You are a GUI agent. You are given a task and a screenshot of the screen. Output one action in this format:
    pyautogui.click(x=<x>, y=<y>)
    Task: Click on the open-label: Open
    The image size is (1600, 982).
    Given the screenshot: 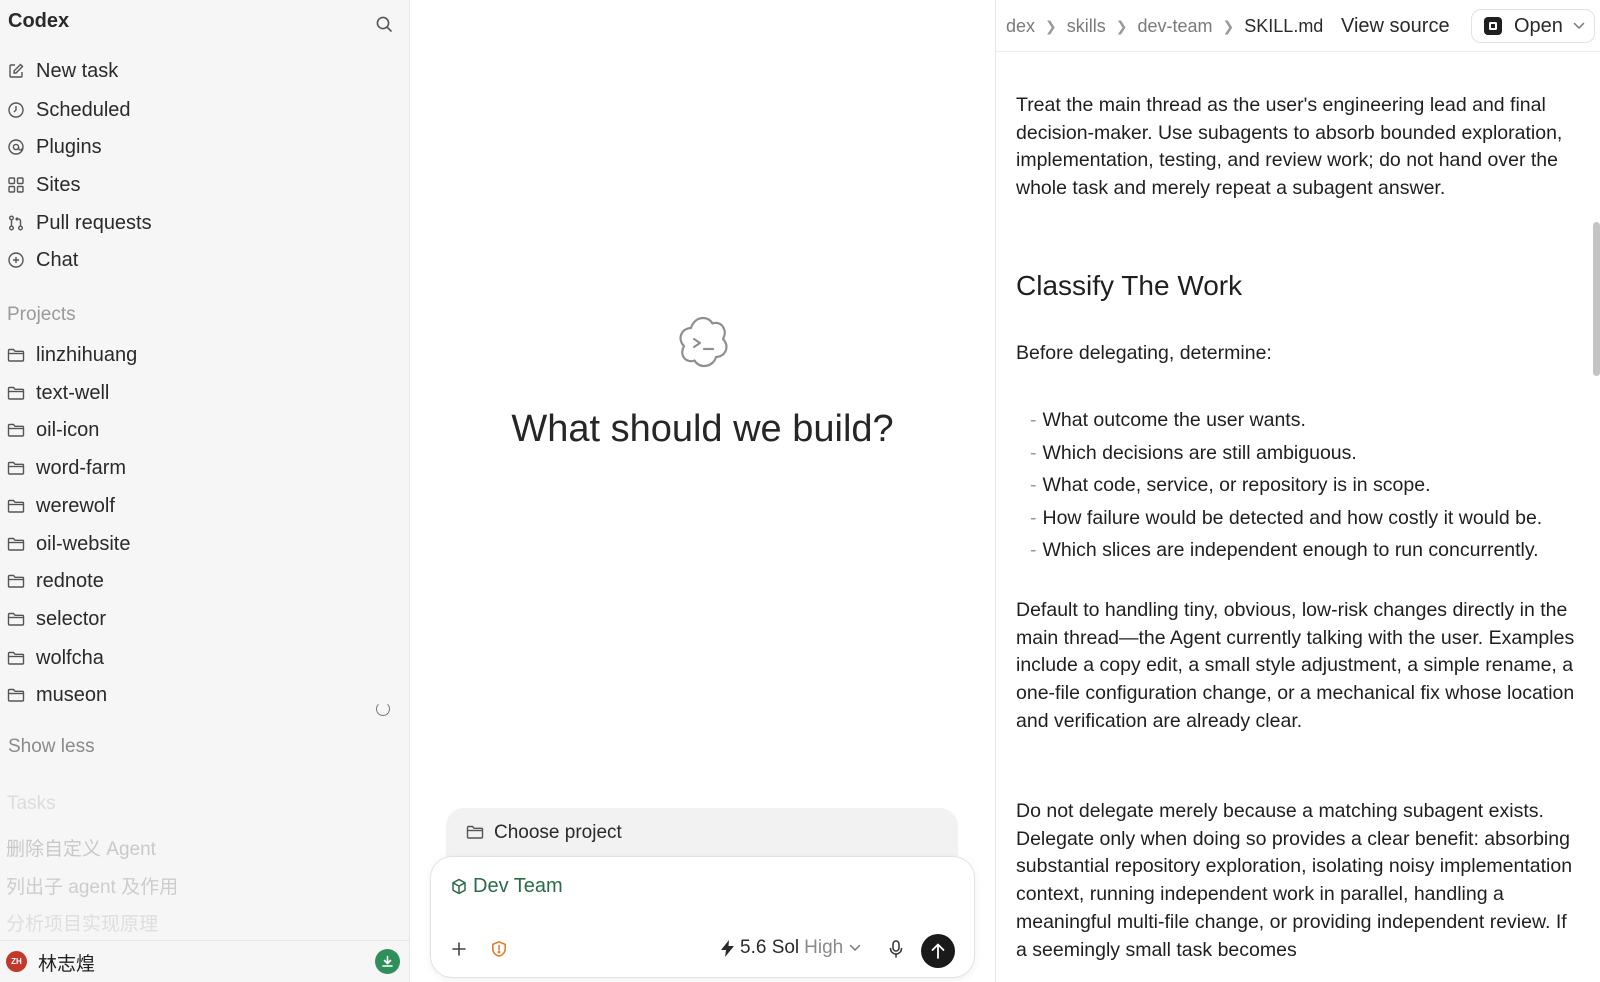 What is the action you would take?
    pyautogui.click(x=1538, y=25)
    